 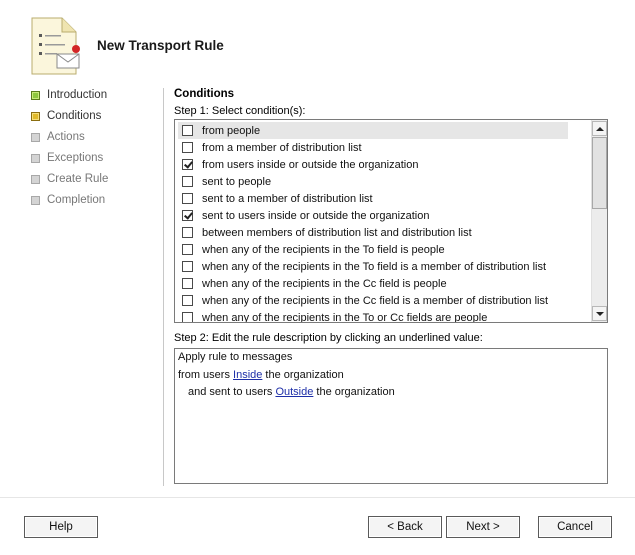 I want to click on condition-label: sent to people, so click(x=237, y=181).